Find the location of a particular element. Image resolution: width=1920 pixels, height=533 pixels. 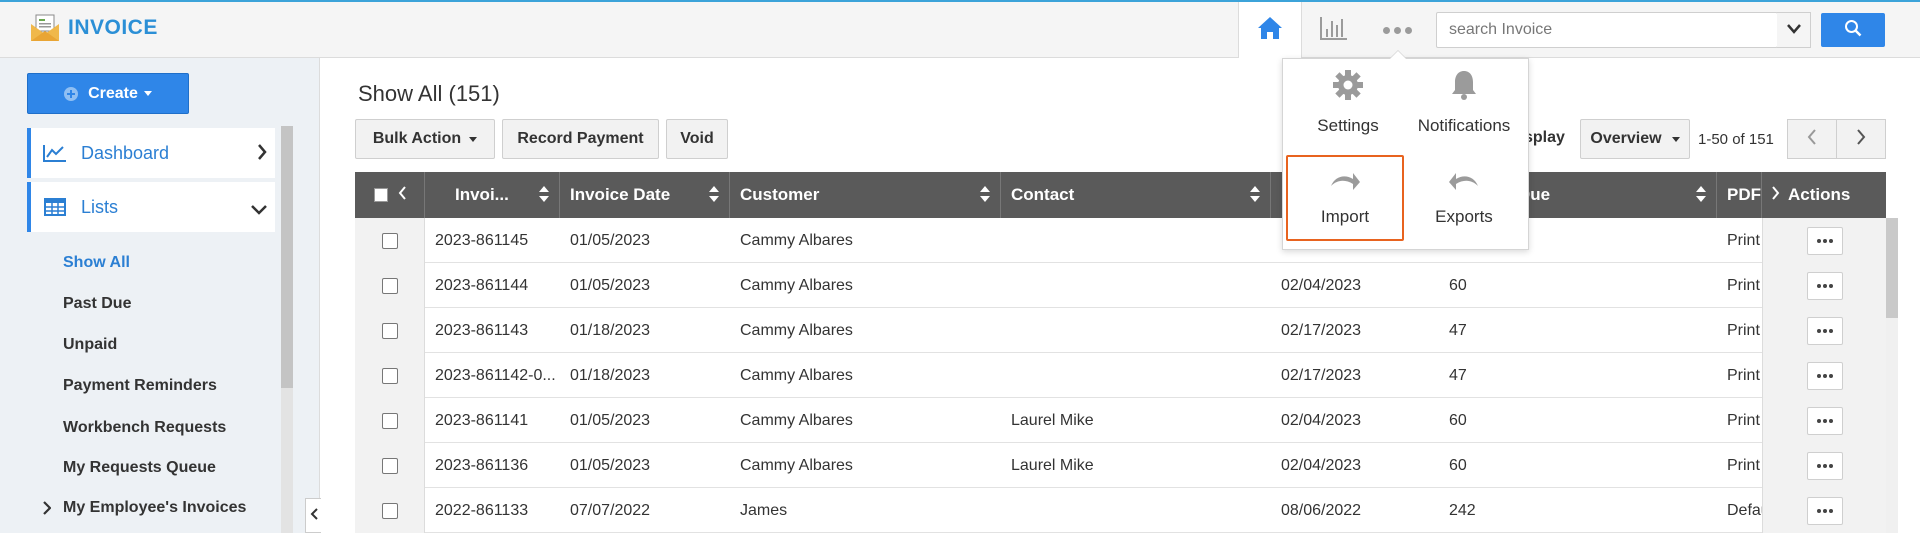

cell-contact is located at coordinates (1136, 375).